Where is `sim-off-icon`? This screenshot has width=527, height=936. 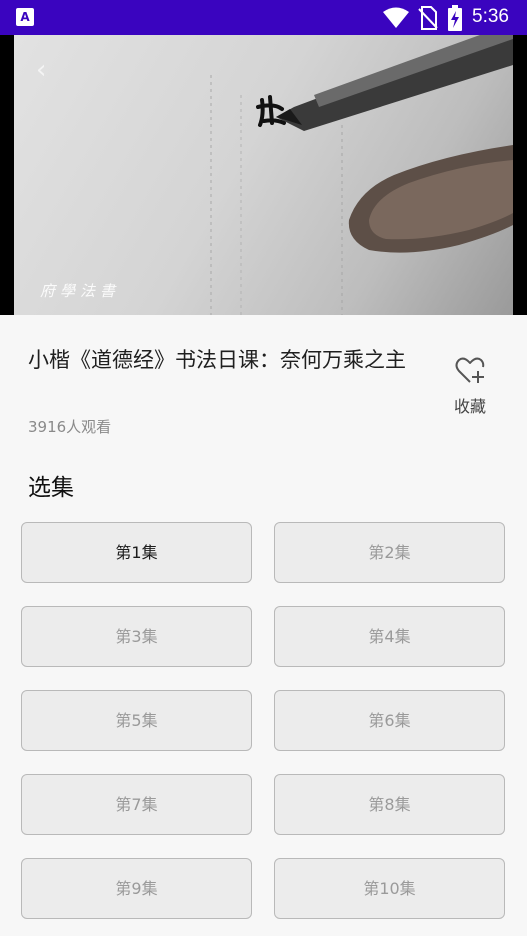 sim-off-icon is located at coordinates (428, 18).